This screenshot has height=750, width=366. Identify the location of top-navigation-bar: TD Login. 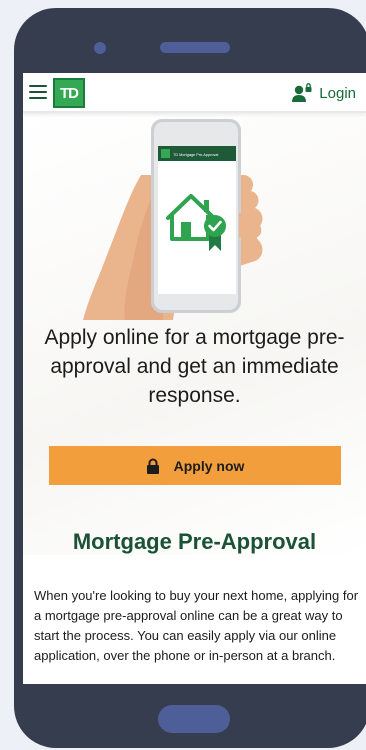
(194, 93).